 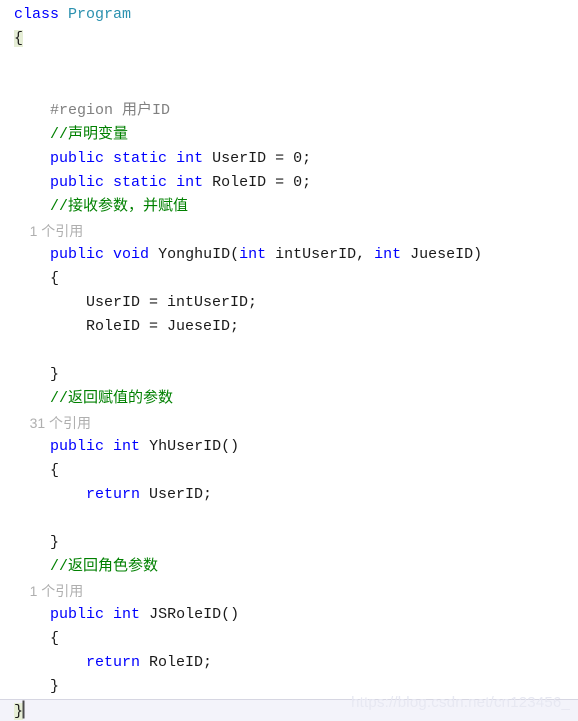 I want to click on text-caret, so click(x=24, y=709).